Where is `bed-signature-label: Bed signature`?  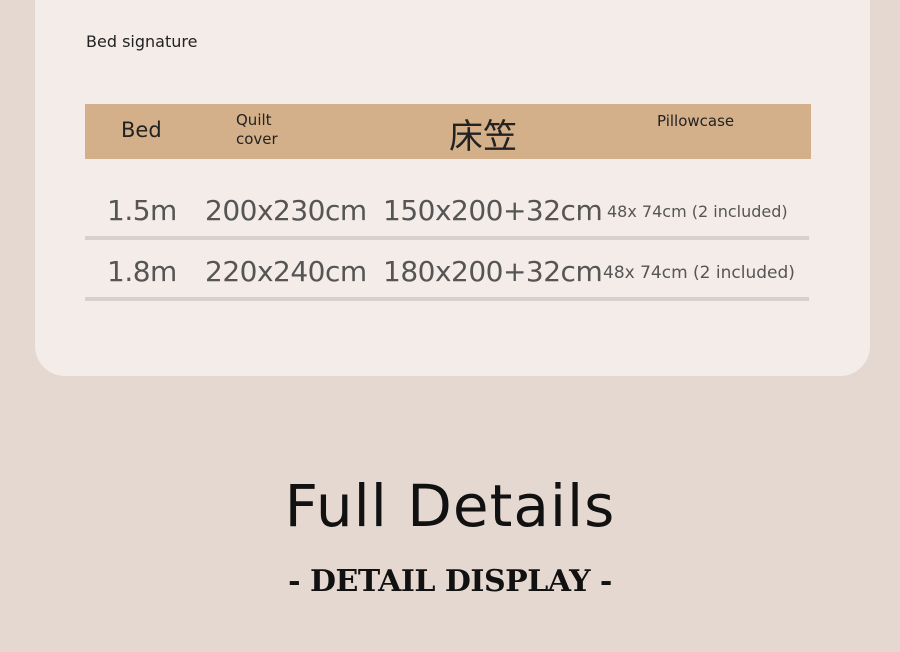 bed-signature-label: Bed signature is located at coordinates (142, 41).